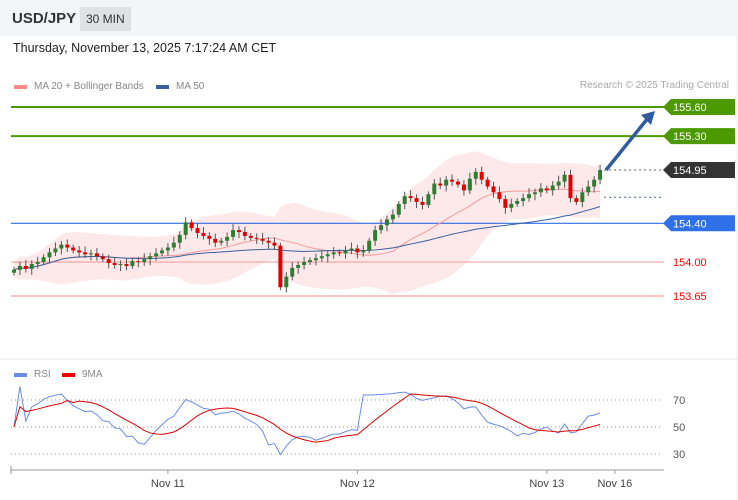 This screenshot has height=500, width=738. I want to click on rsi-line, so click(307, 421).